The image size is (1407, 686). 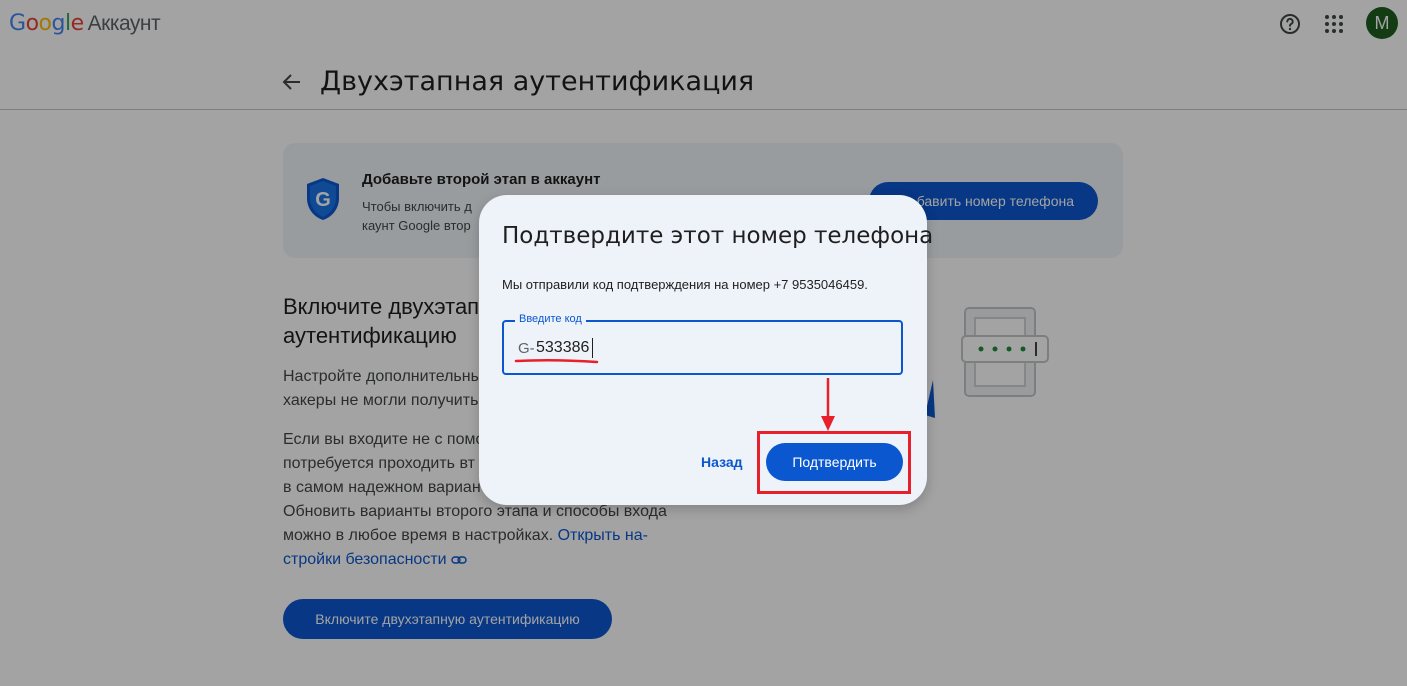 What do you see at coordinates (718, 236) in the screenshot?
I see `dialog-title: Подтвердите этот номер телефона` at bounding box center [718, 236].